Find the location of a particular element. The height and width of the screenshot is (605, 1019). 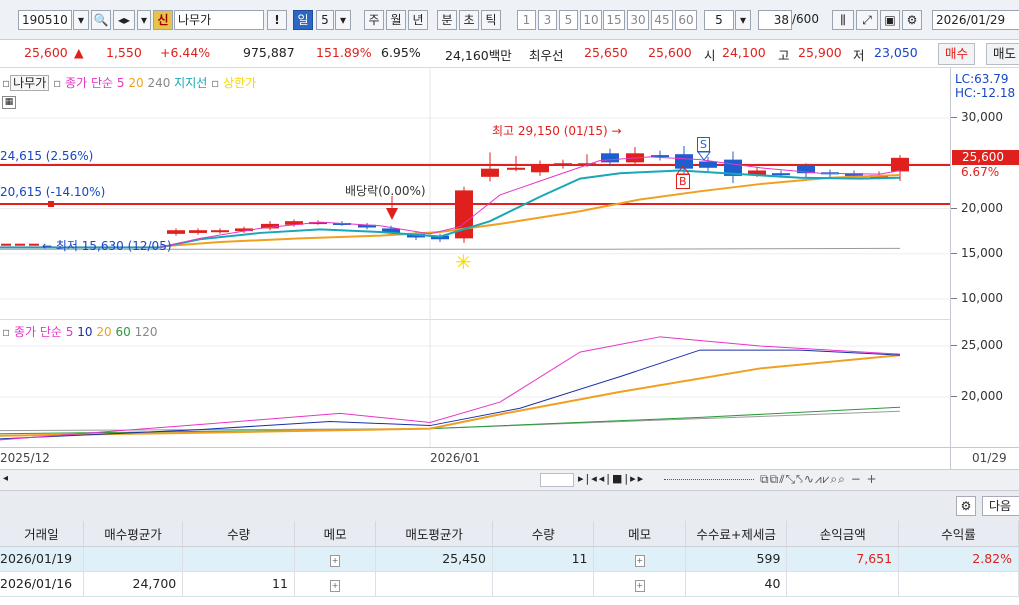

drawing-tools-icon: ⧉⧉⫽⤡⤣∿⩘⩗⌕⌕ − + is located at coordinates (819, 479).